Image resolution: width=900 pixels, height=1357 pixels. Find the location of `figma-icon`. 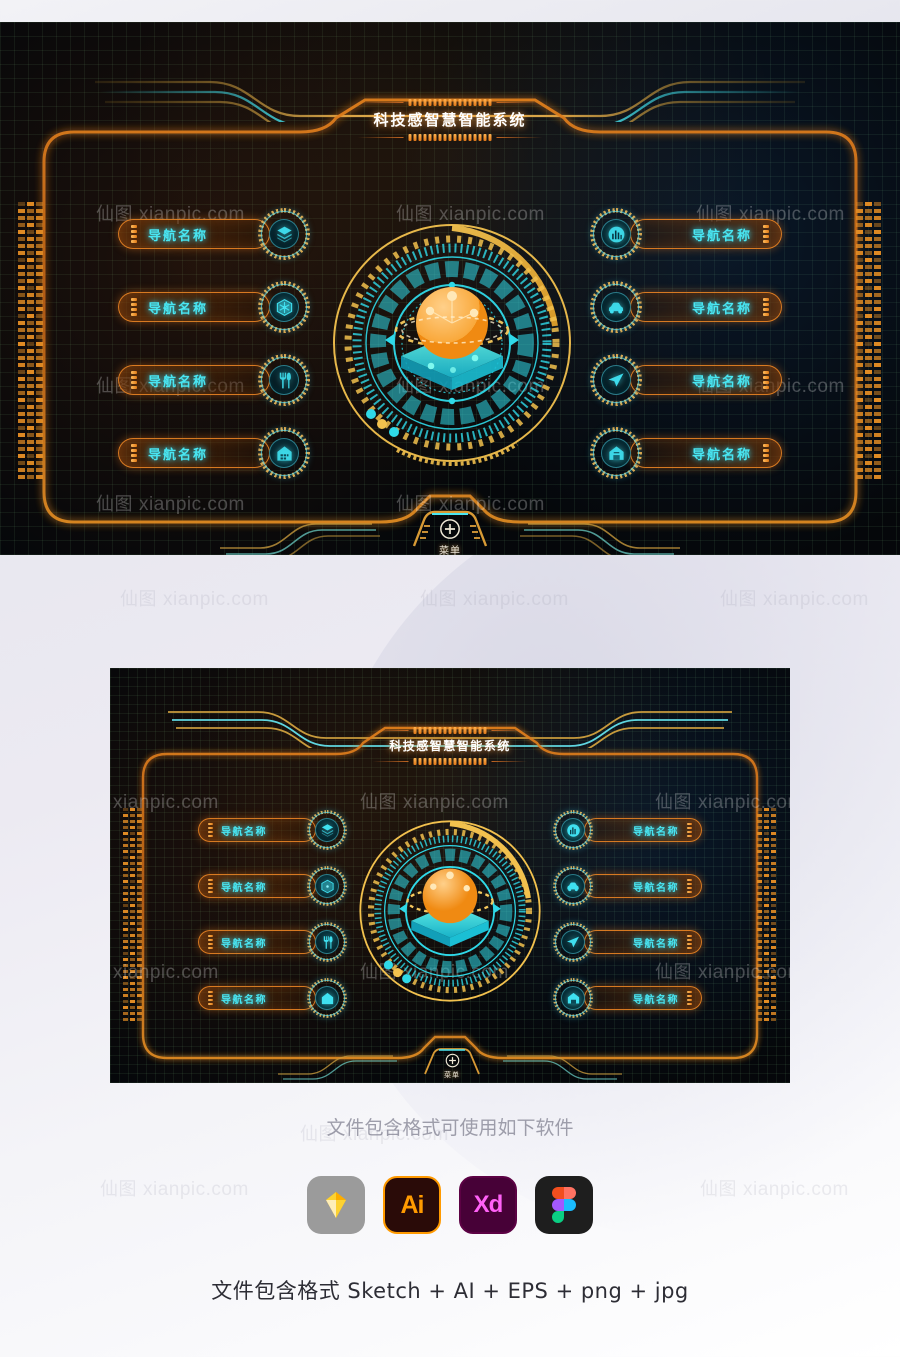

figma-icon is located at coordinates (564, 1205).